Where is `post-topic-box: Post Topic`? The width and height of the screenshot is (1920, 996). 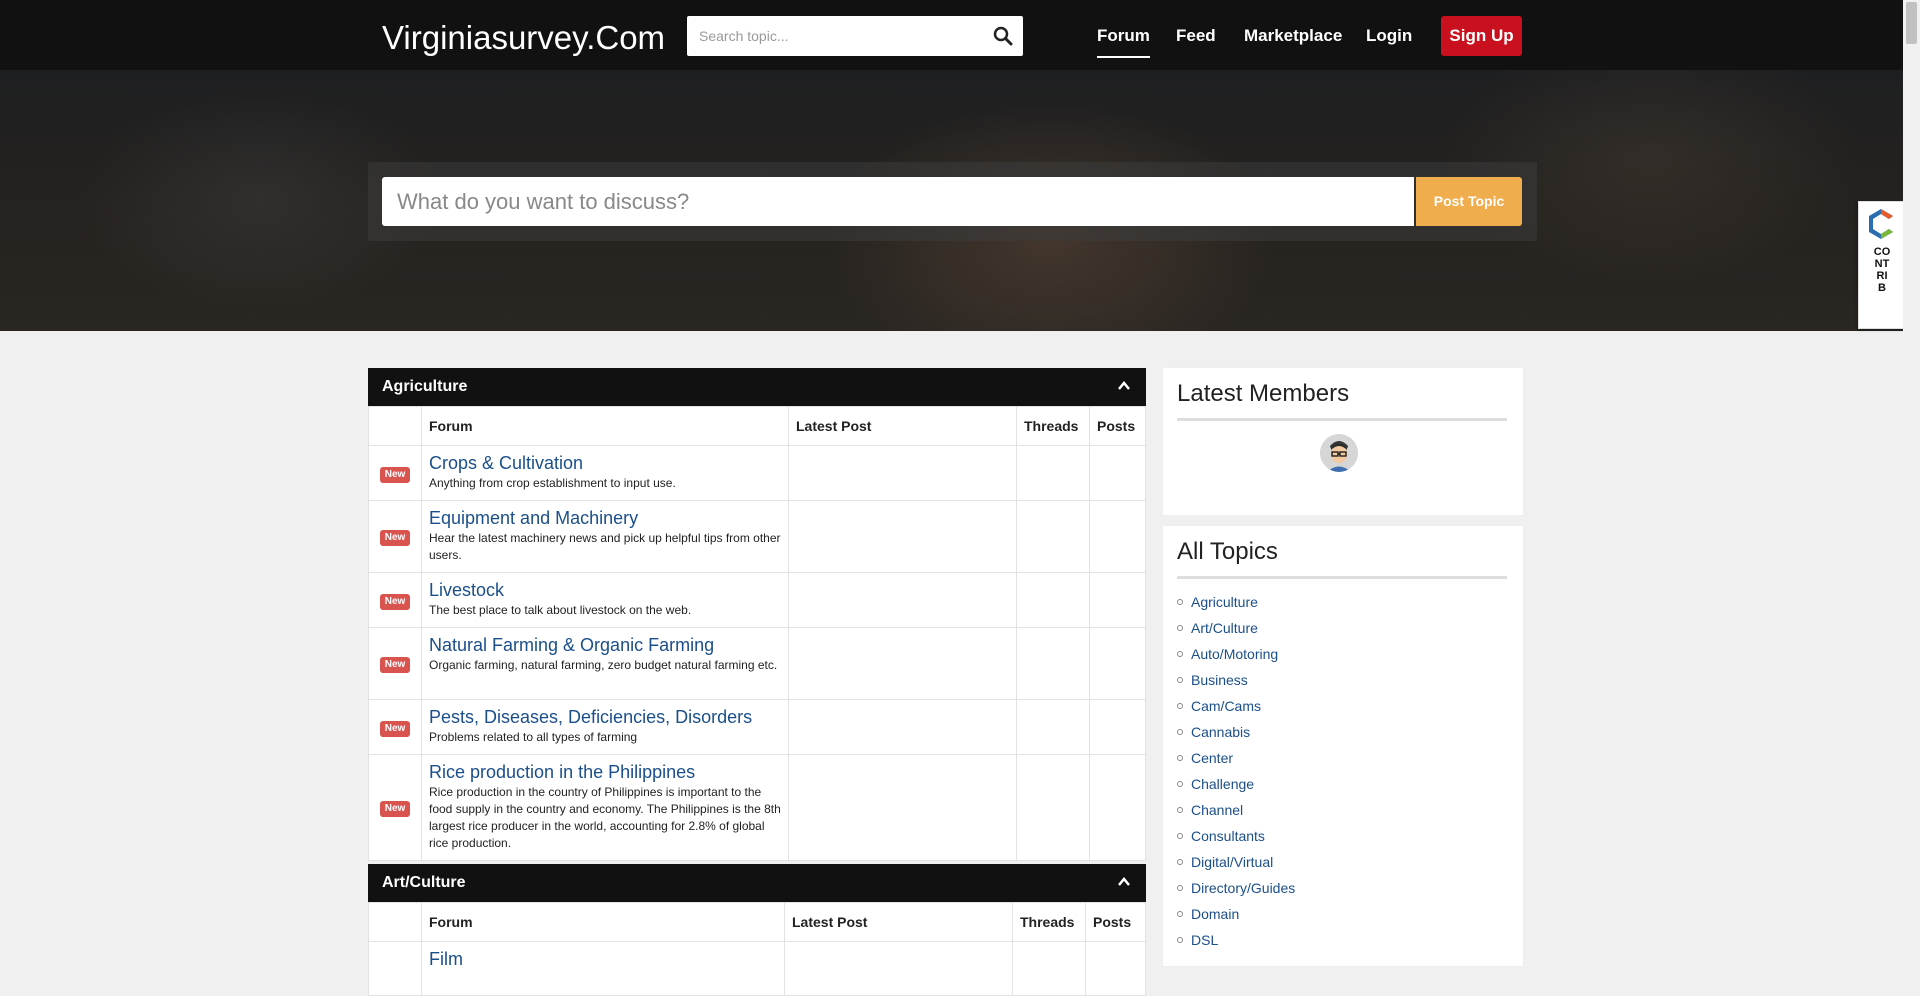 post-topic-box: Post Topic is located at coordinates (952, 201).